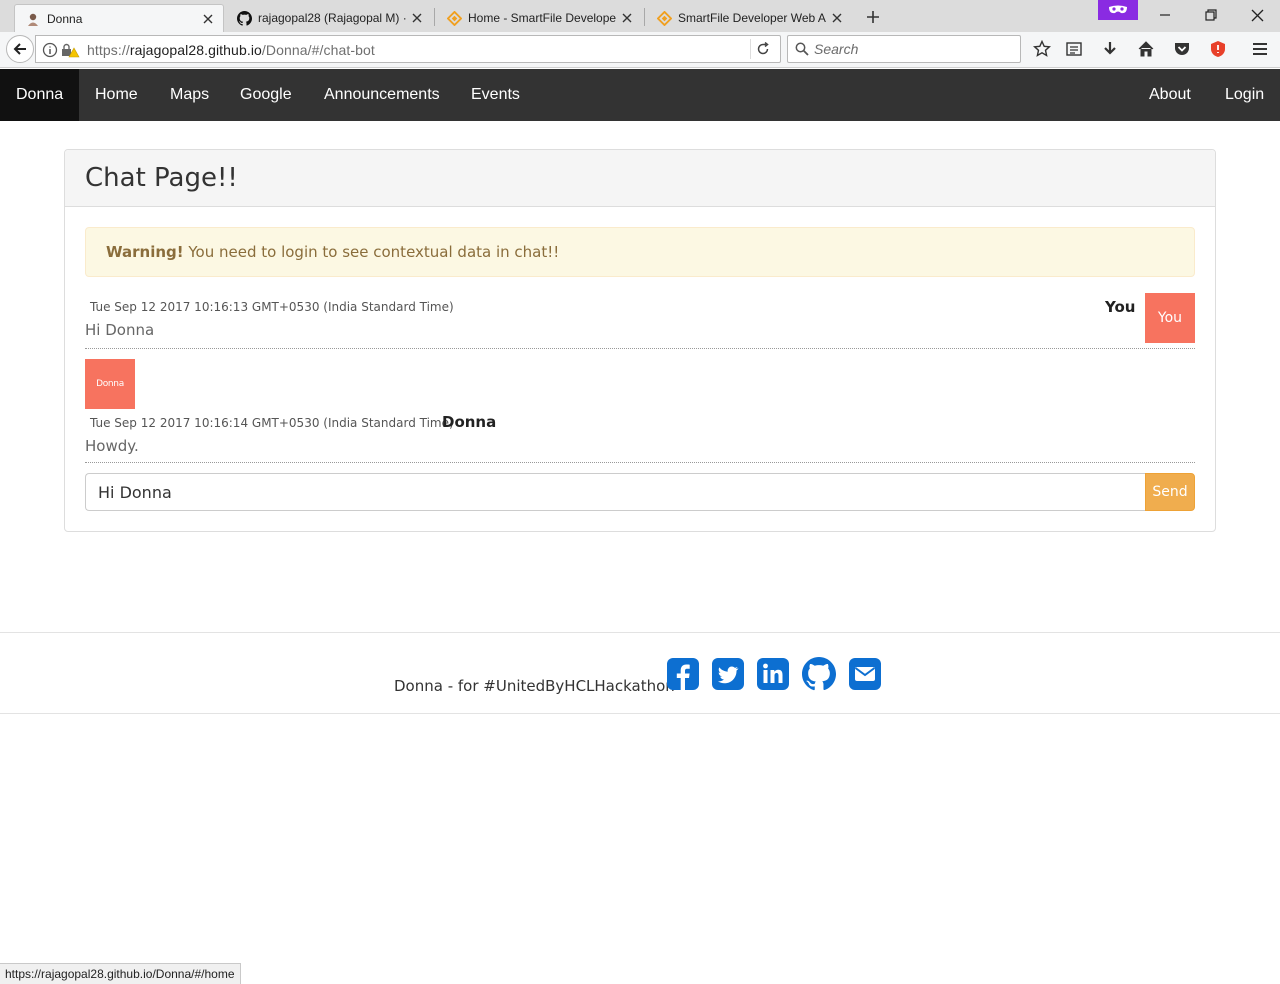  Describe the element at coordinates (161, 178) in the screenshot. I see `page-title: Chat Page!!` at that location.